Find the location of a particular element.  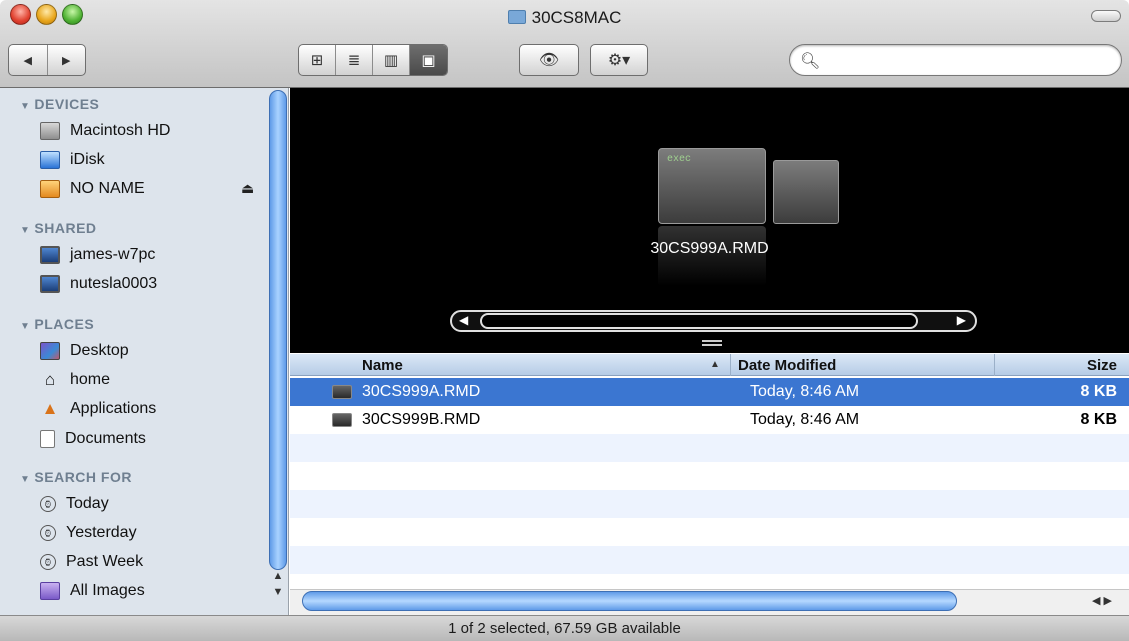

back-arrow-icon: ◀ is located at coordinates (27, 60).